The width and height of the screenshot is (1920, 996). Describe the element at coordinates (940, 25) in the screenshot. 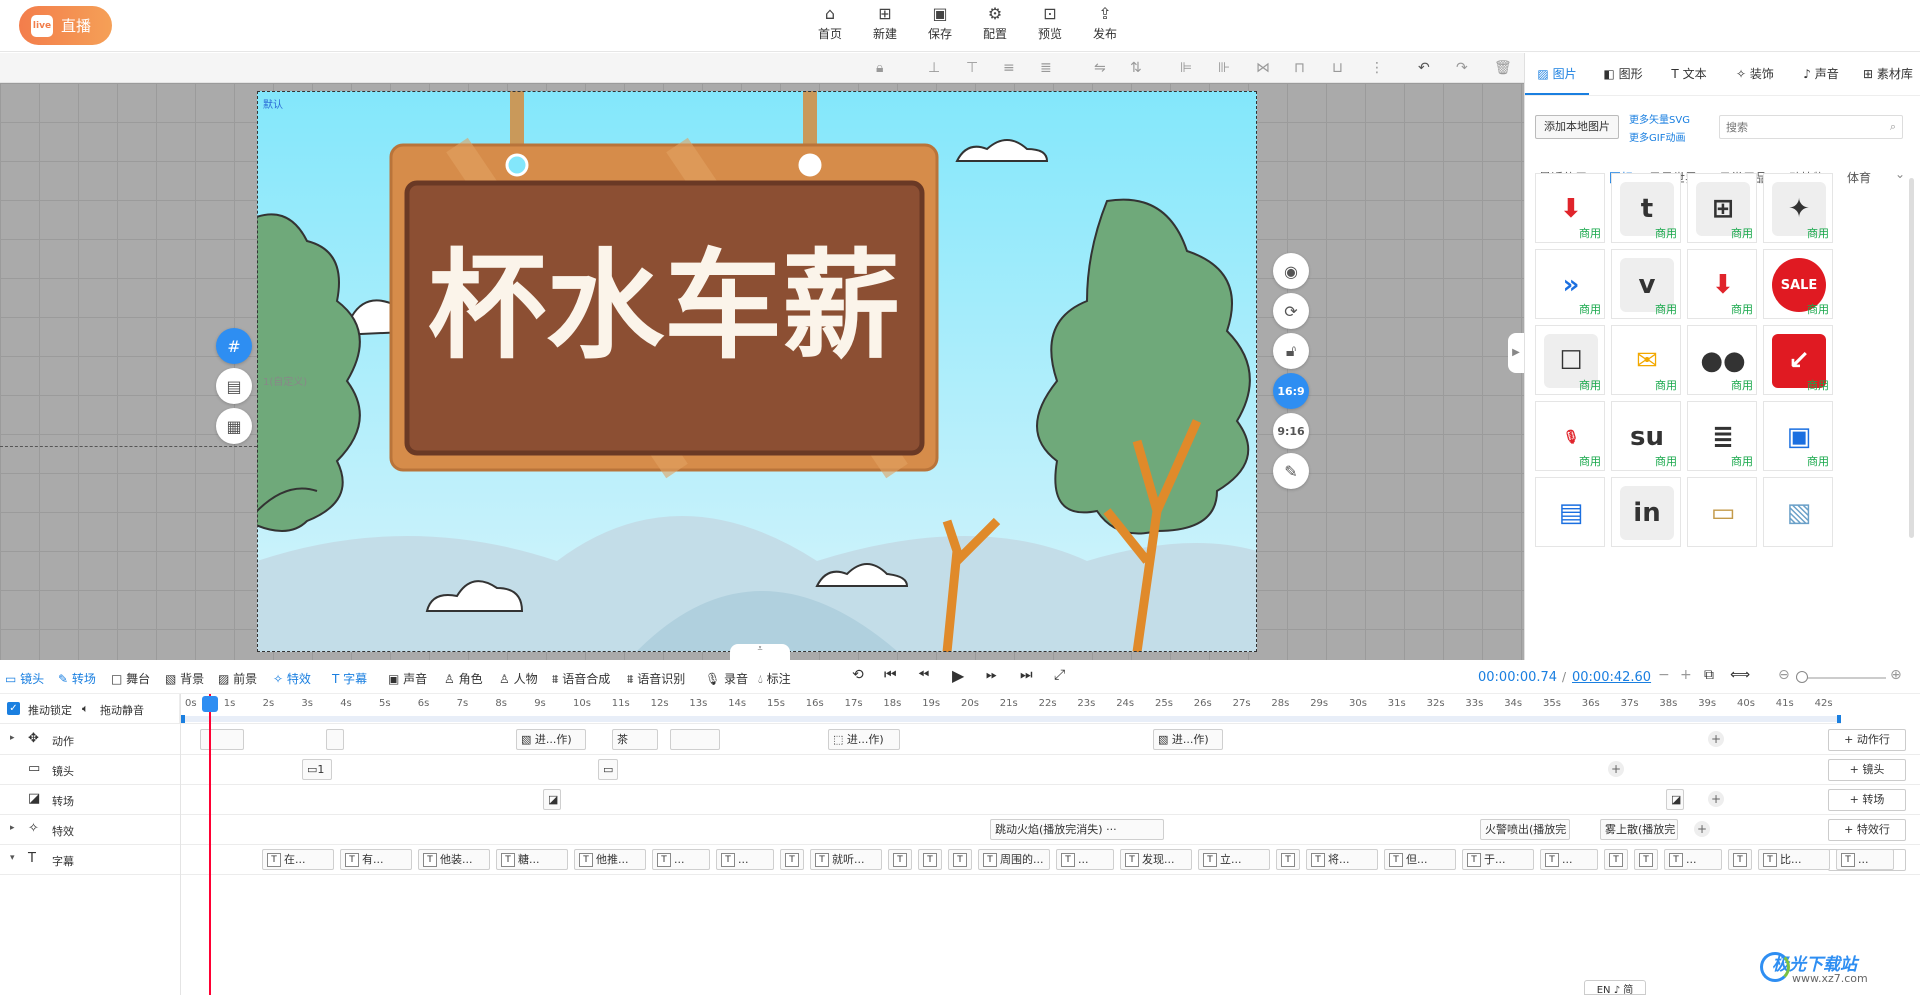

I see `nav-save-button: ▣ 保存` at that location.